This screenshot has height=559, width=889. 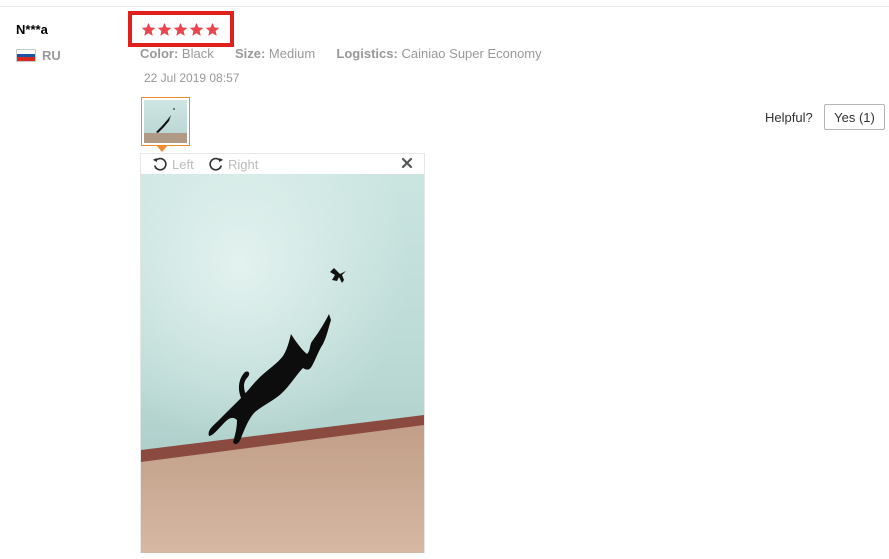 I want to click on thumbnail-image, so click(x=165, y=121).